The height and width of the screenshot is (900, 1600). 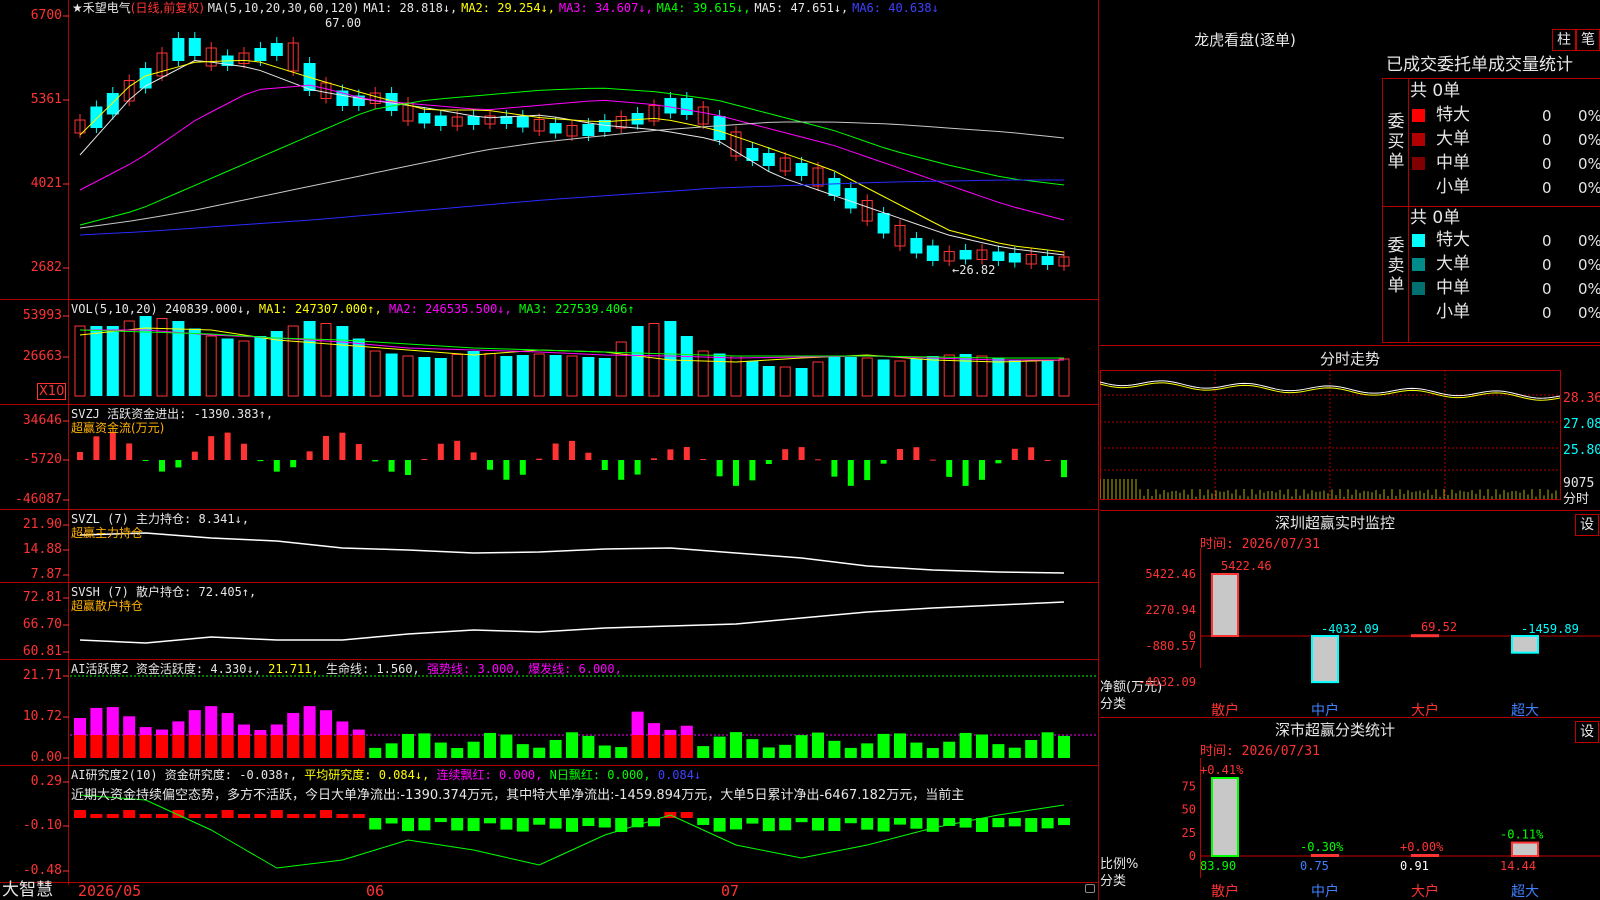 I want to click on date-label: 07, so click(x=730, y=891).